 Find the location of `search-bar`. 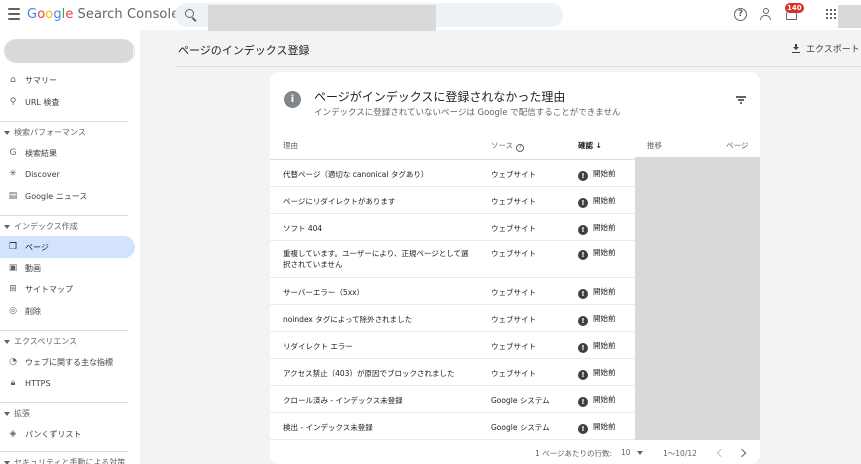

search-bar is located at coordinates (369, 17).